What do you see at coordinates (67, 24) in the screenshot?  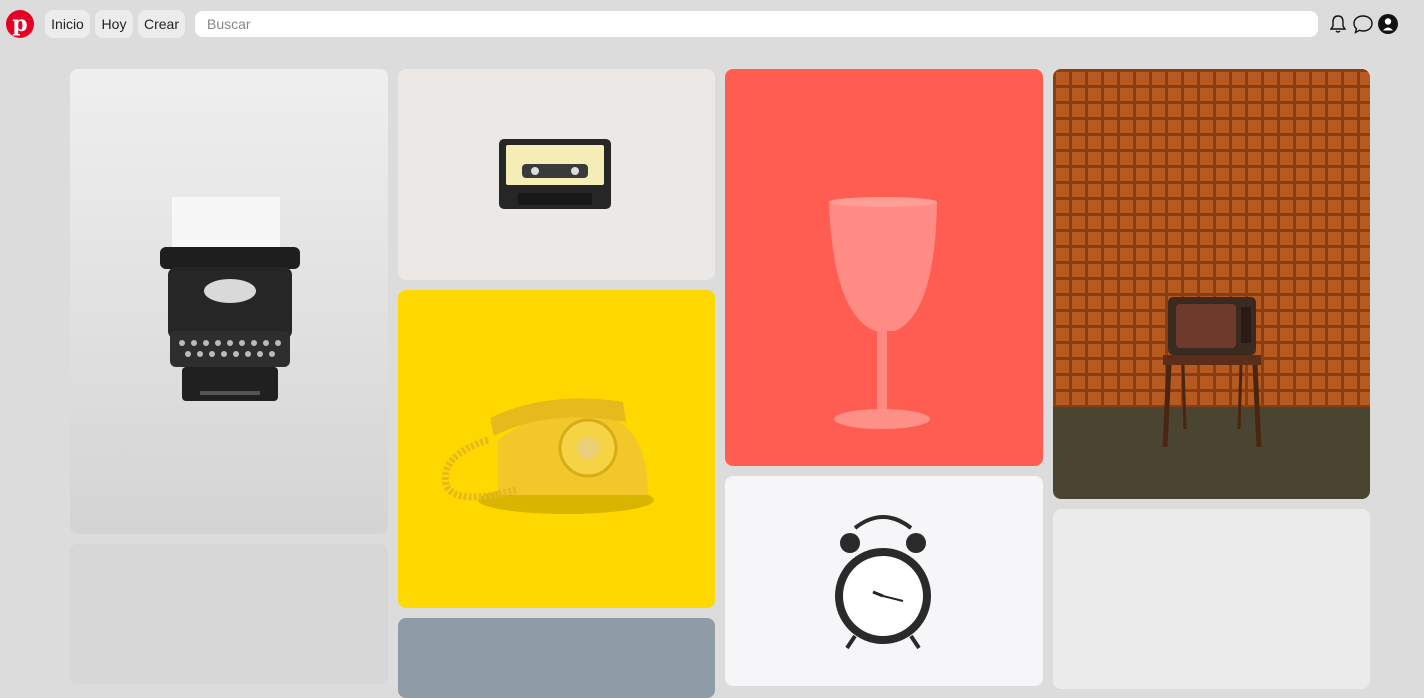 I see `nav-inicio-button: Inicio` at bounding box center [67, 24].